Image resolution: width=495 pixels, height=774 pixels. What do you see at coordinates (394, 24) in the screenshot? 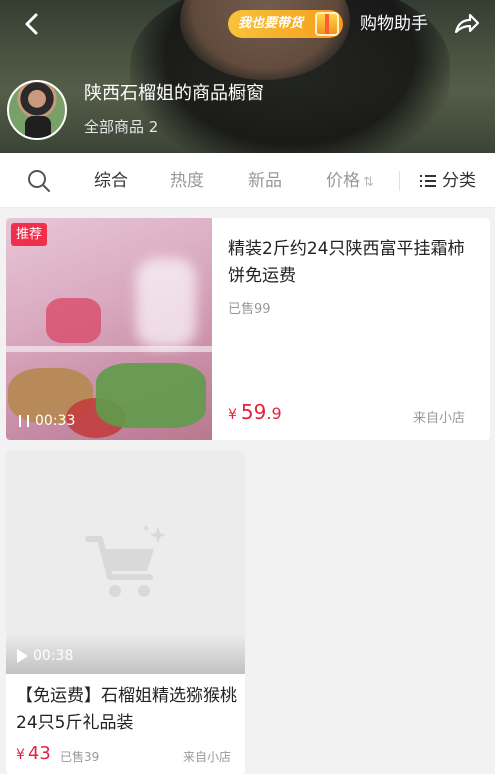
I see `shopping-helper-link: 购物助手` at bounding box center [394, 24].